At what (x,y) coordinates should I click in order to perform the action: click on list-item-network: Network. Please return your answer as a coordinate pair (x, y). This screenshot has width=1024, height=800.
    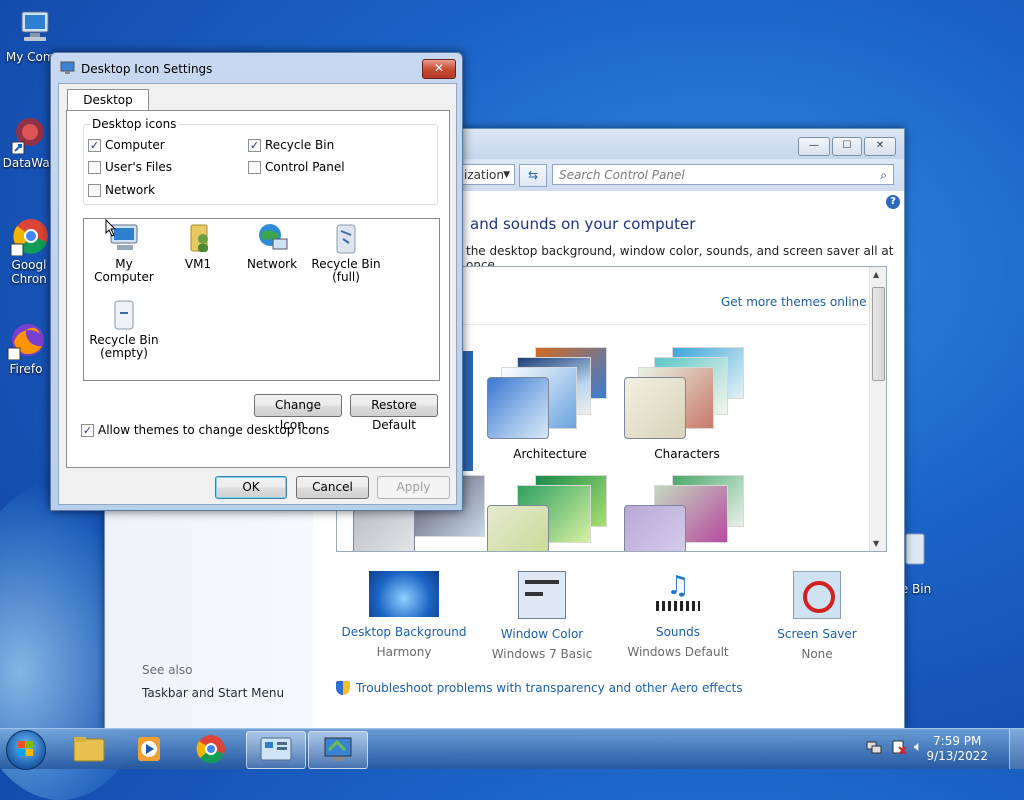
    Looking at the image, I should click on (272, 246).